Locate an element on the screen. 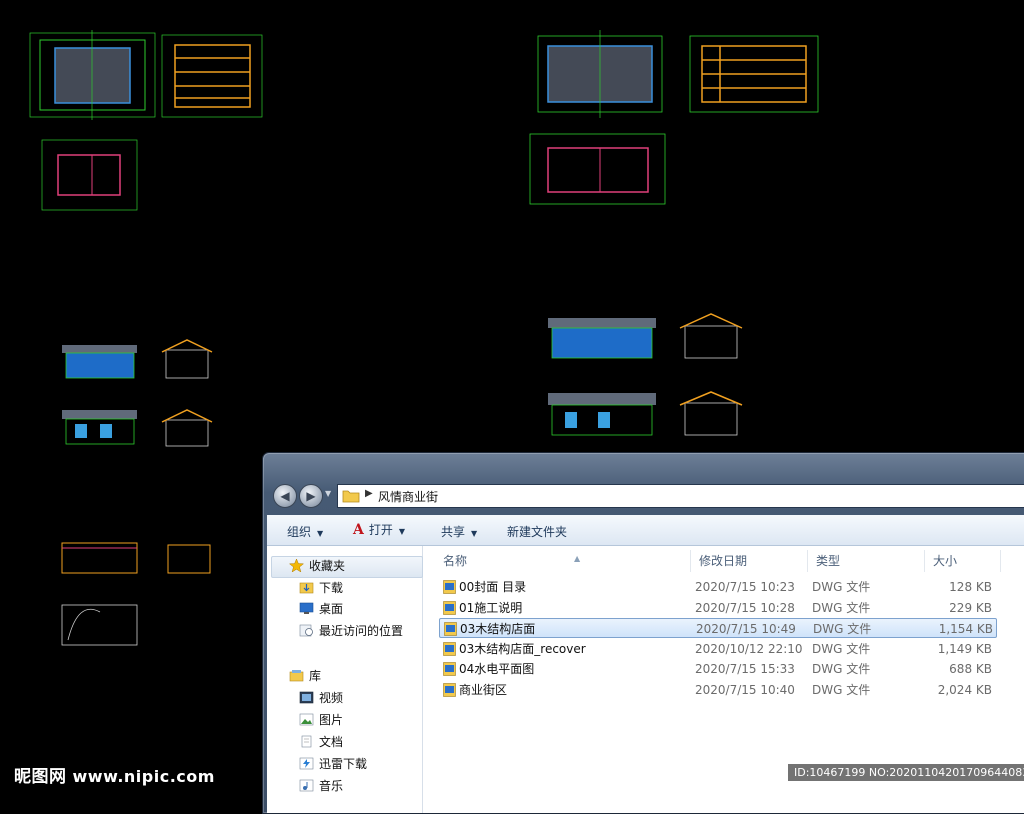 The width and height of the screenshot is (1024, 814). file-row: 商业街区 2020/7/15 10:40 DWG 文件 2,024 KB is located at coordinates (718, 690).